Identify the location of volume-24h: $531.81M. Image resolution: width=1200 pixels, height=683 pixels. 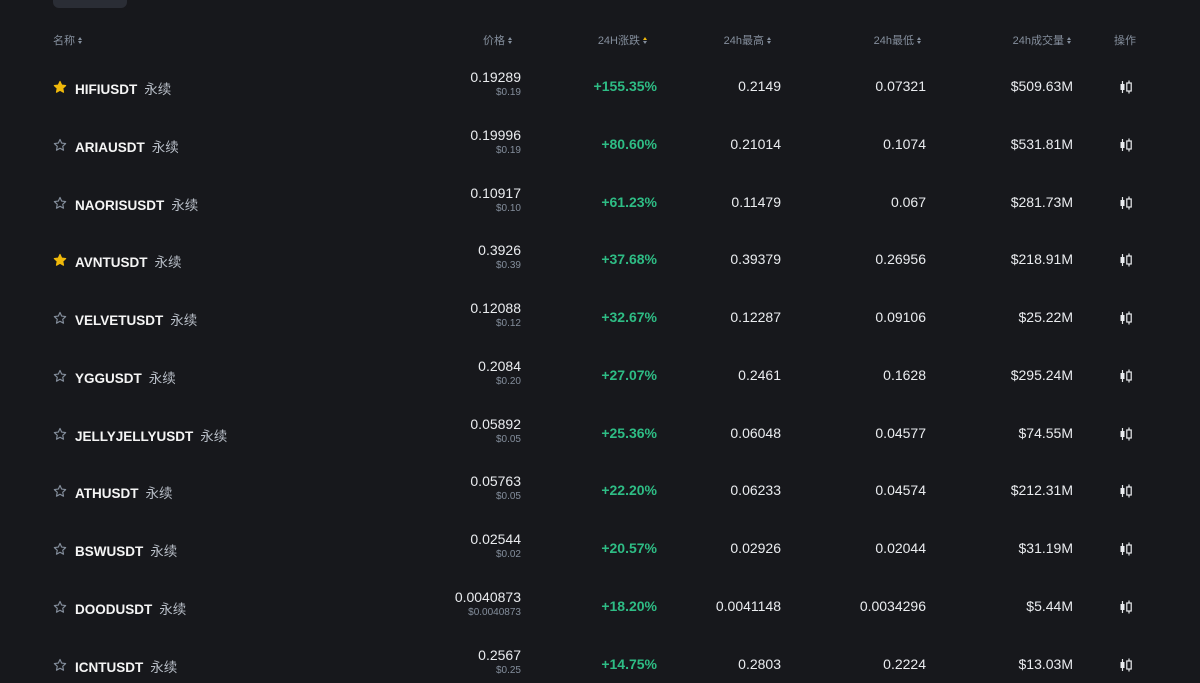
(1041, 143).